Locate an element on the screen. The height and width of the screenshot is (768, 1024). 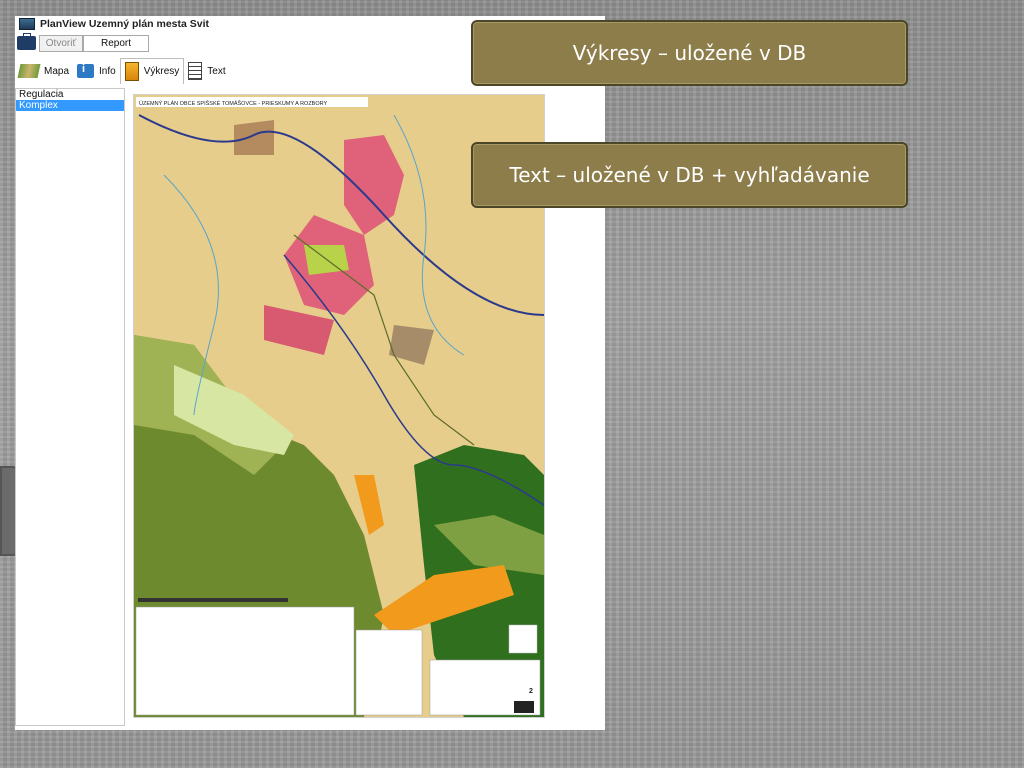
briefcase-icon is located at coordinates (26, 41).